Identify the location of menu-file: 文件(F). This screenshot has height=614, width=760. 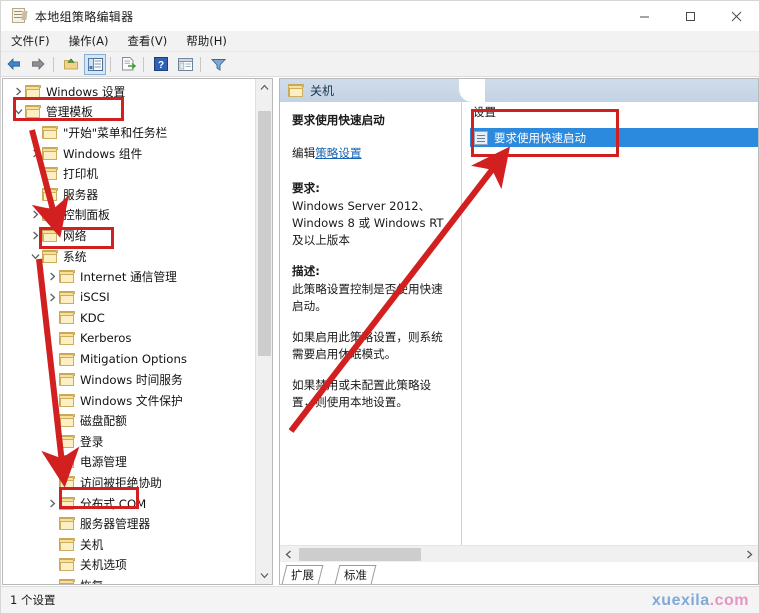
(30, 41).